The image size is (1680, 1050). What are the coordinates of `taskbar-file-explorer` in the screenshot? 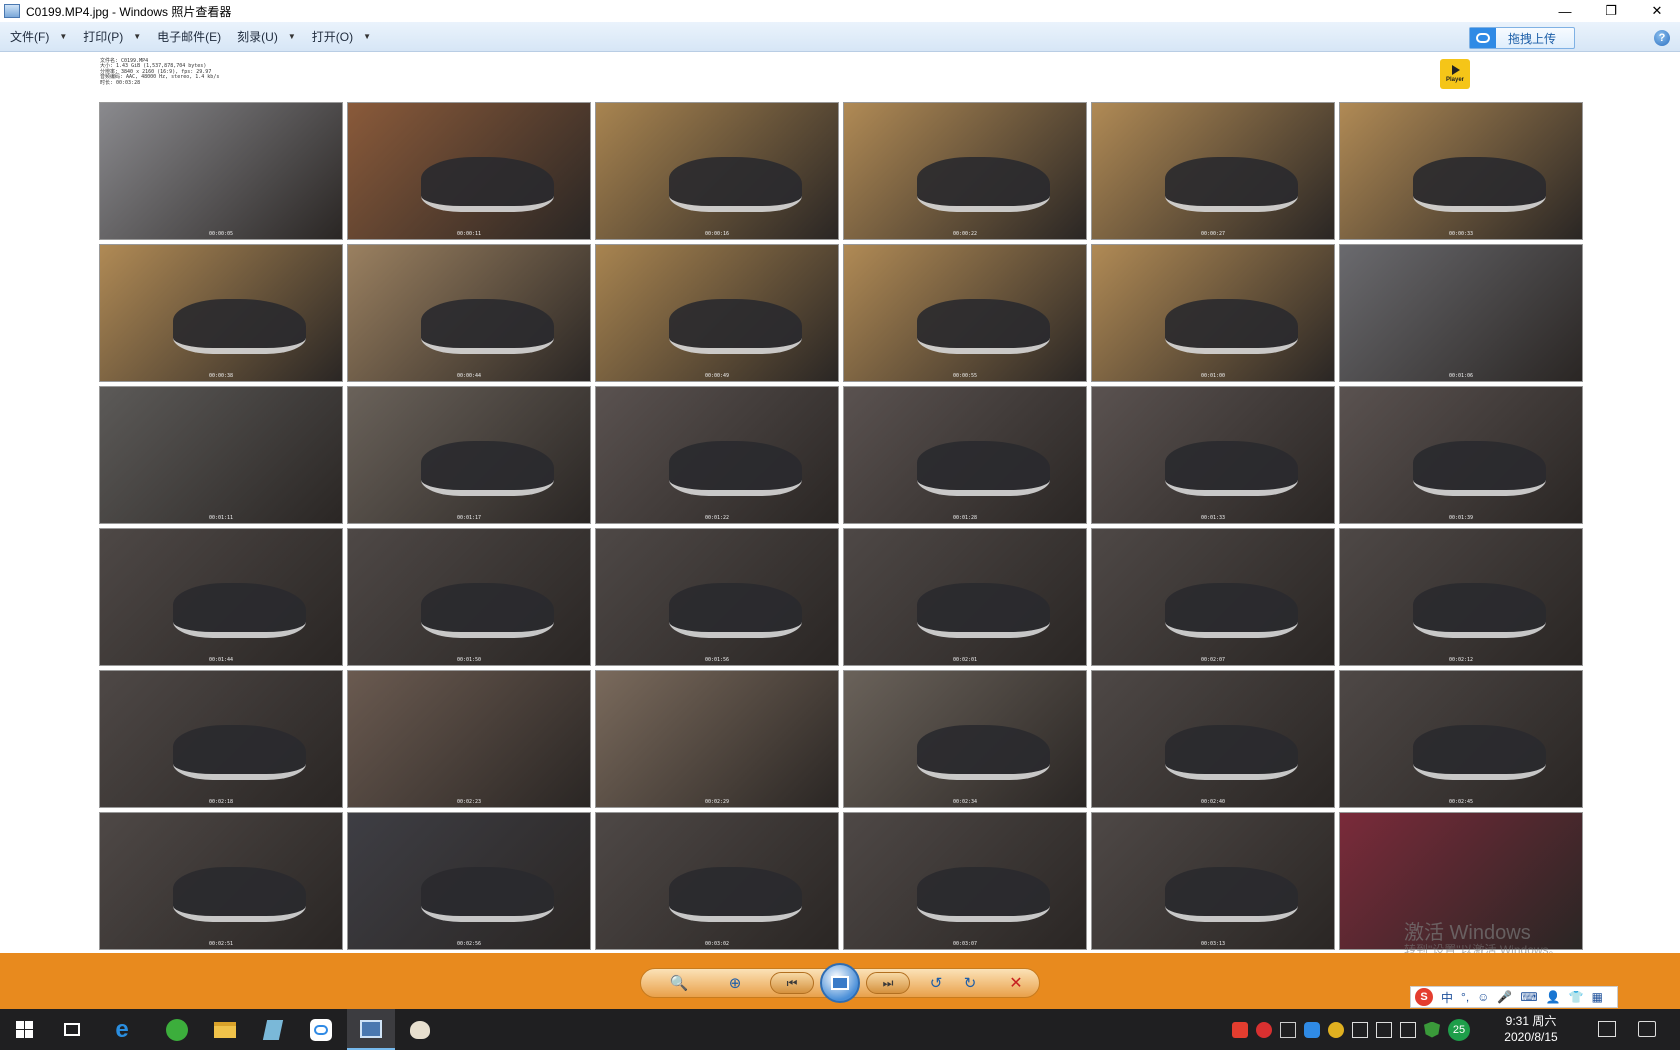 It's located at (225, 1029).